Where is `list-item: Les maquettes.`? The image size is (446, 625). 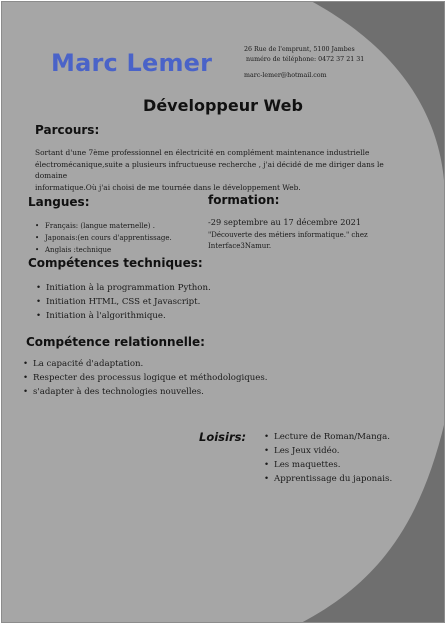
list-item: Les maquettes. is located at coordinates (328, 465).